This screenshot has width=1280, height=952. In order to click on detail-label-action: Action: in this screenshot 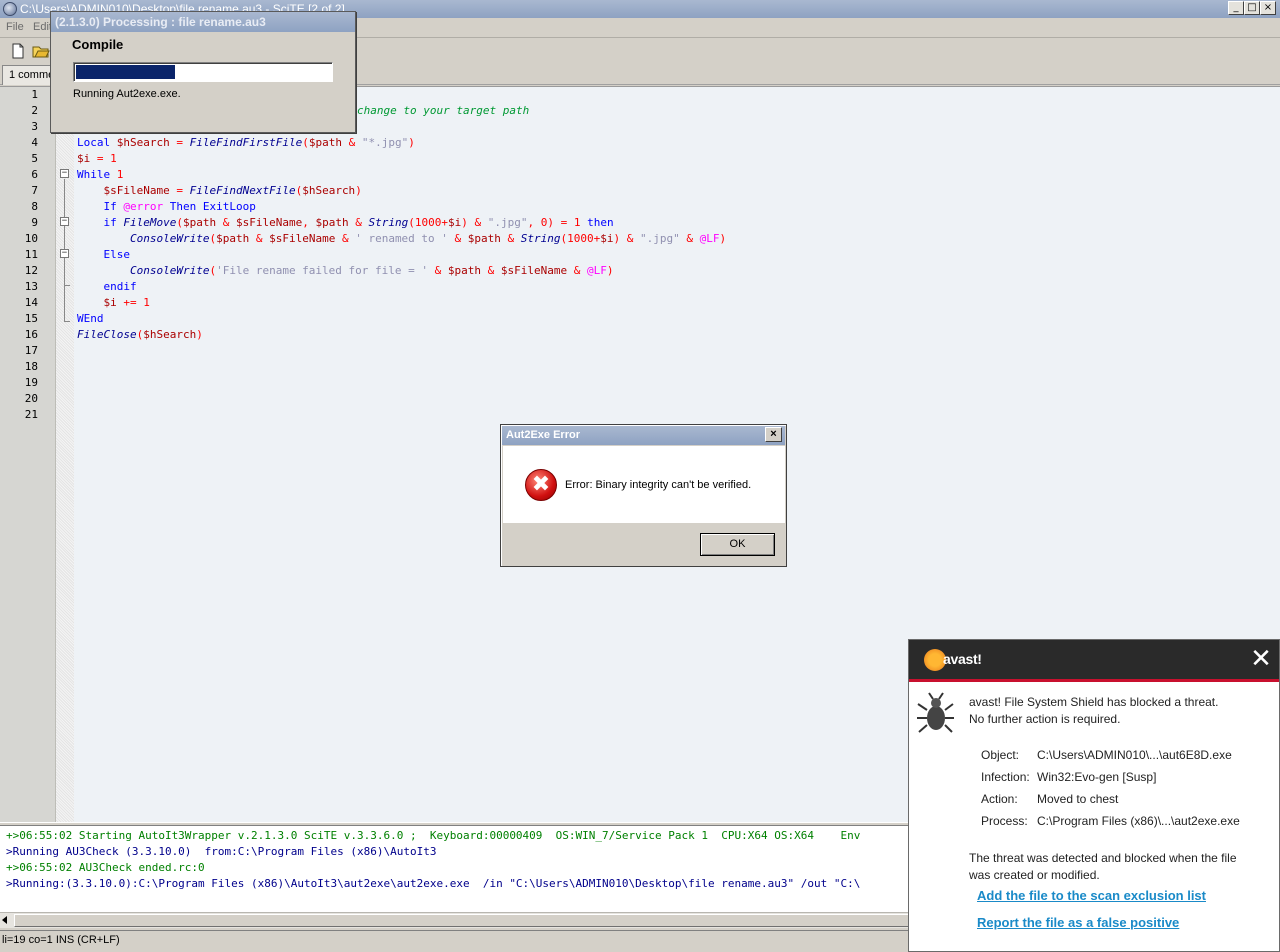, I will do `click(999, 799)`.